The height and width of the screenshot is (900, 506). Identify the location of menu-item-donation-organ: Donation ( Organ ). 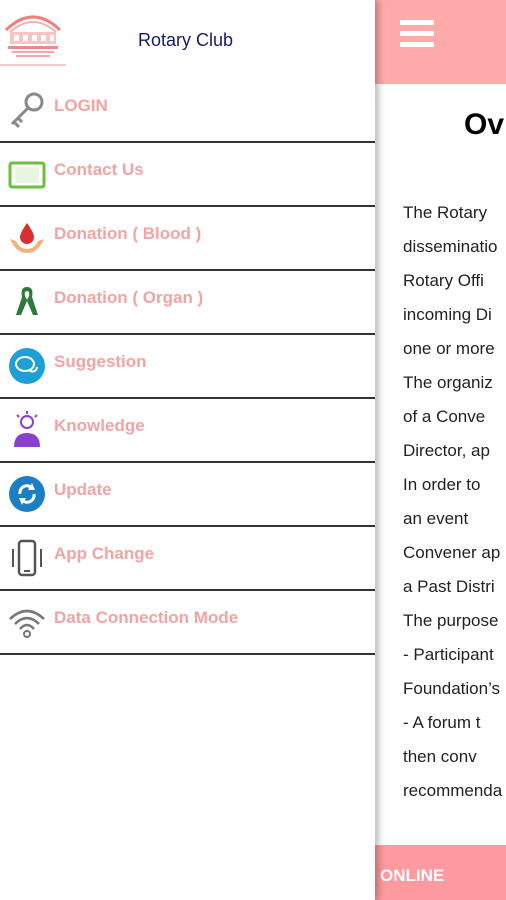
(187, 303).